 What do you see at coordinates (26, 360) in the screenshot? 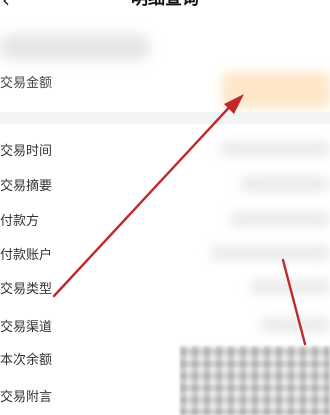
I see `row-label: 本次余额` at bounding box center [26, 360].